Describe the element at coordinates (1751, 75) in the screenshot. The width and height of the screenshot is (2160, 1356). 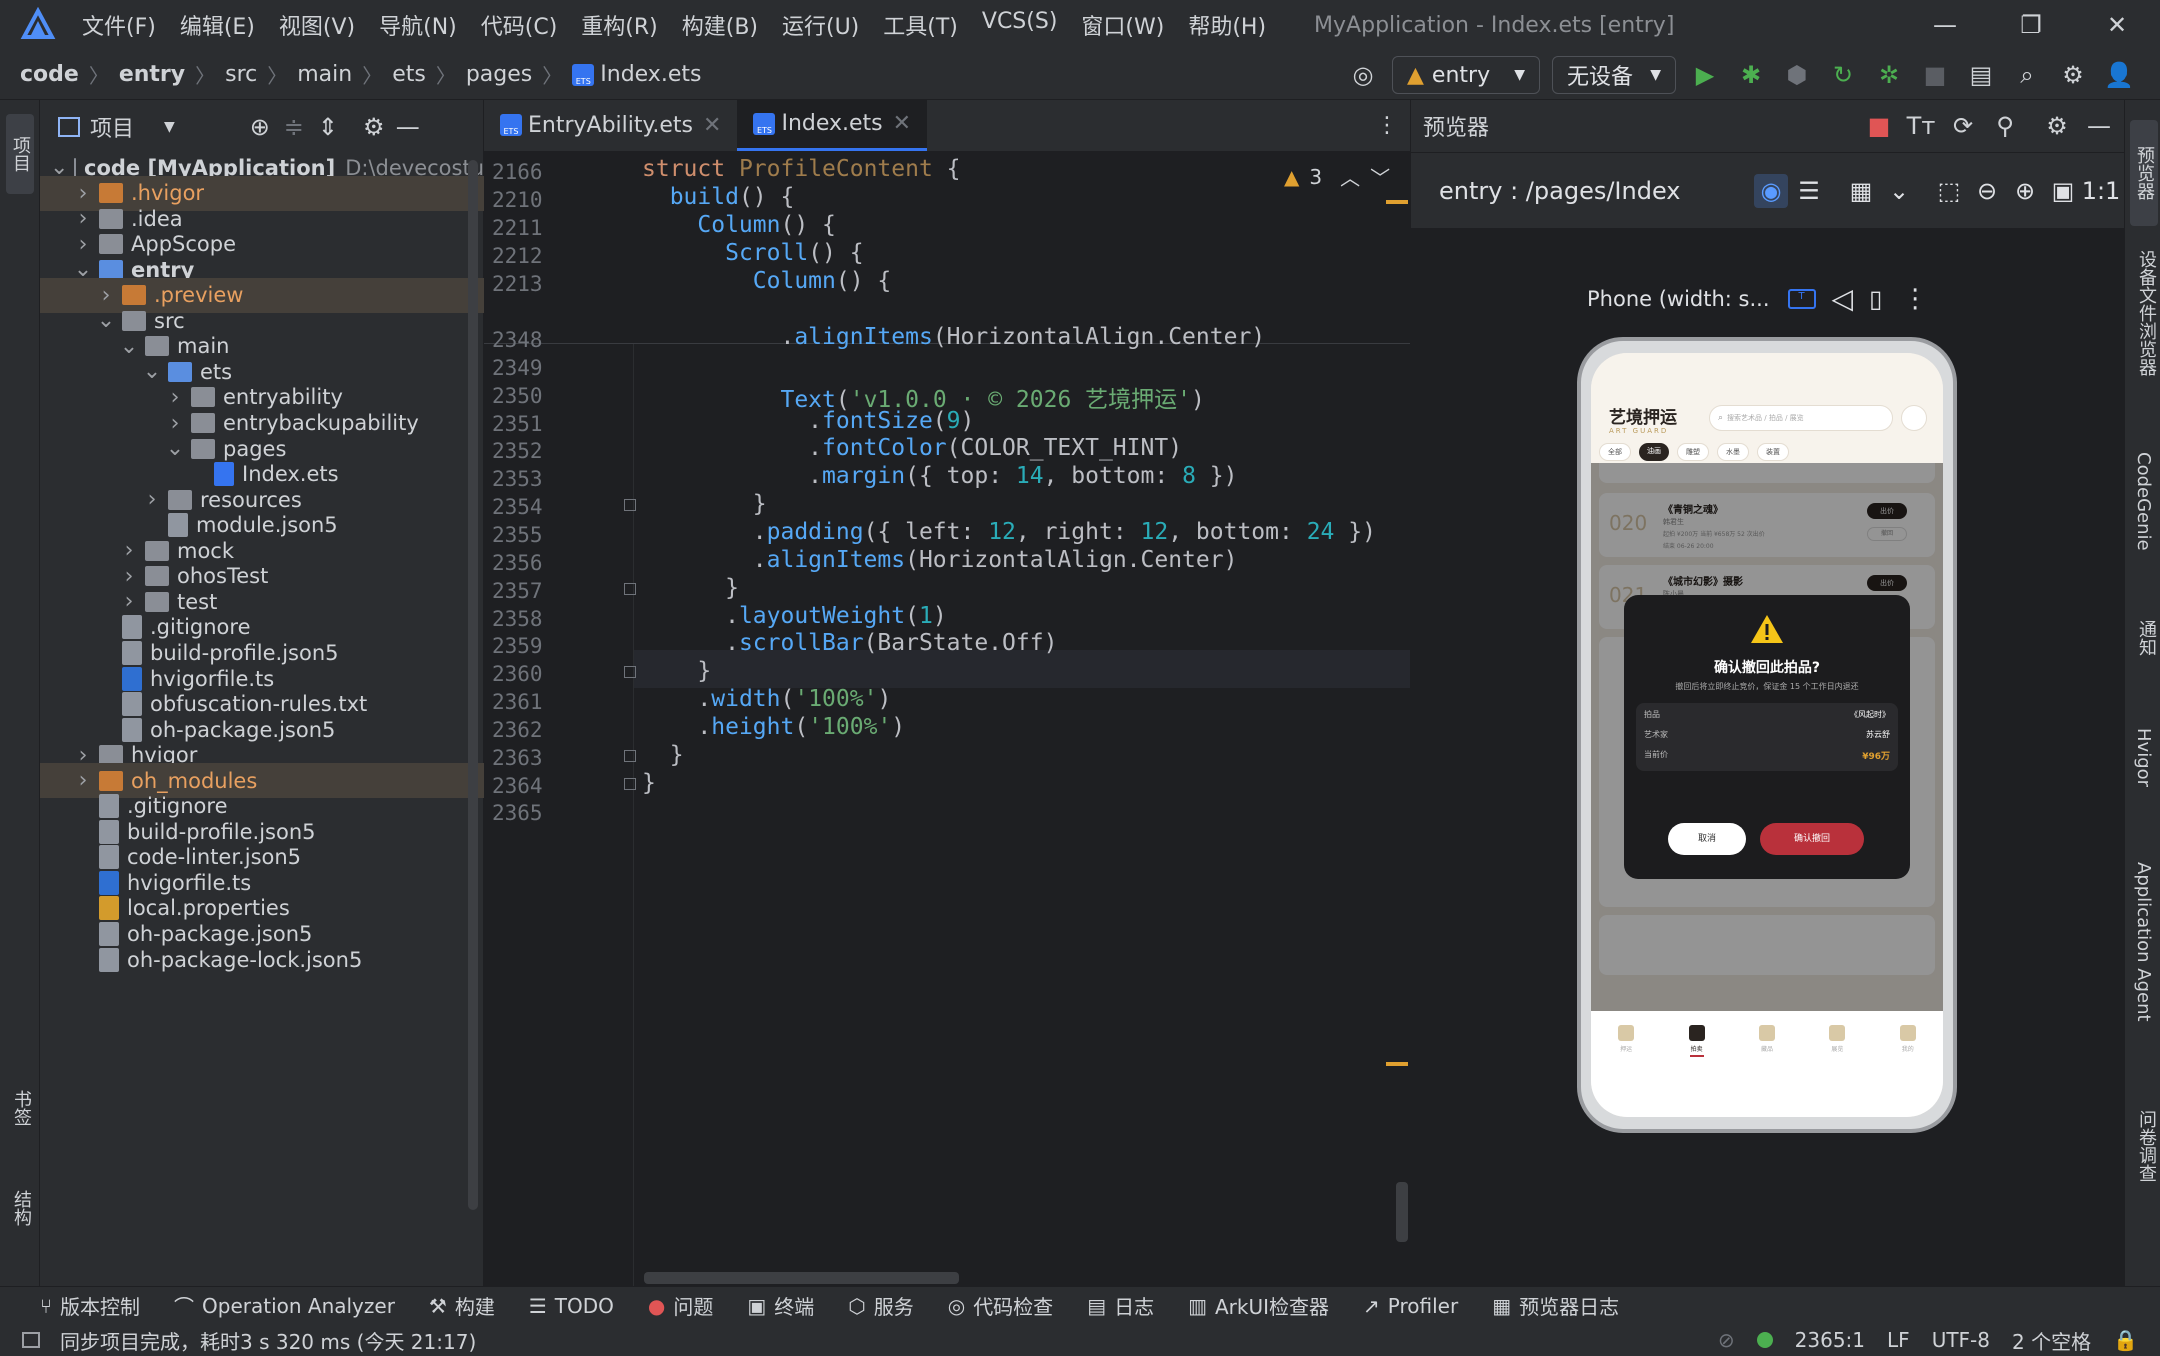
I see `debug-icon: ✱` at that location.